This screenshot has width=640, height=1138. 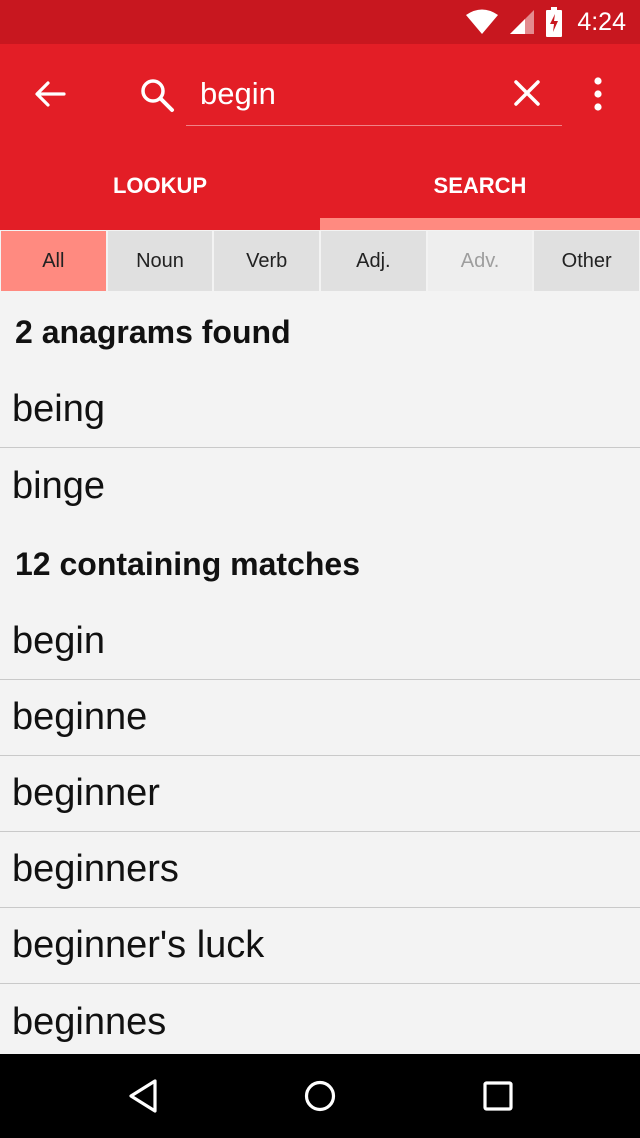 I want to click on status-time: 4:24, so click(x=601, y=21).